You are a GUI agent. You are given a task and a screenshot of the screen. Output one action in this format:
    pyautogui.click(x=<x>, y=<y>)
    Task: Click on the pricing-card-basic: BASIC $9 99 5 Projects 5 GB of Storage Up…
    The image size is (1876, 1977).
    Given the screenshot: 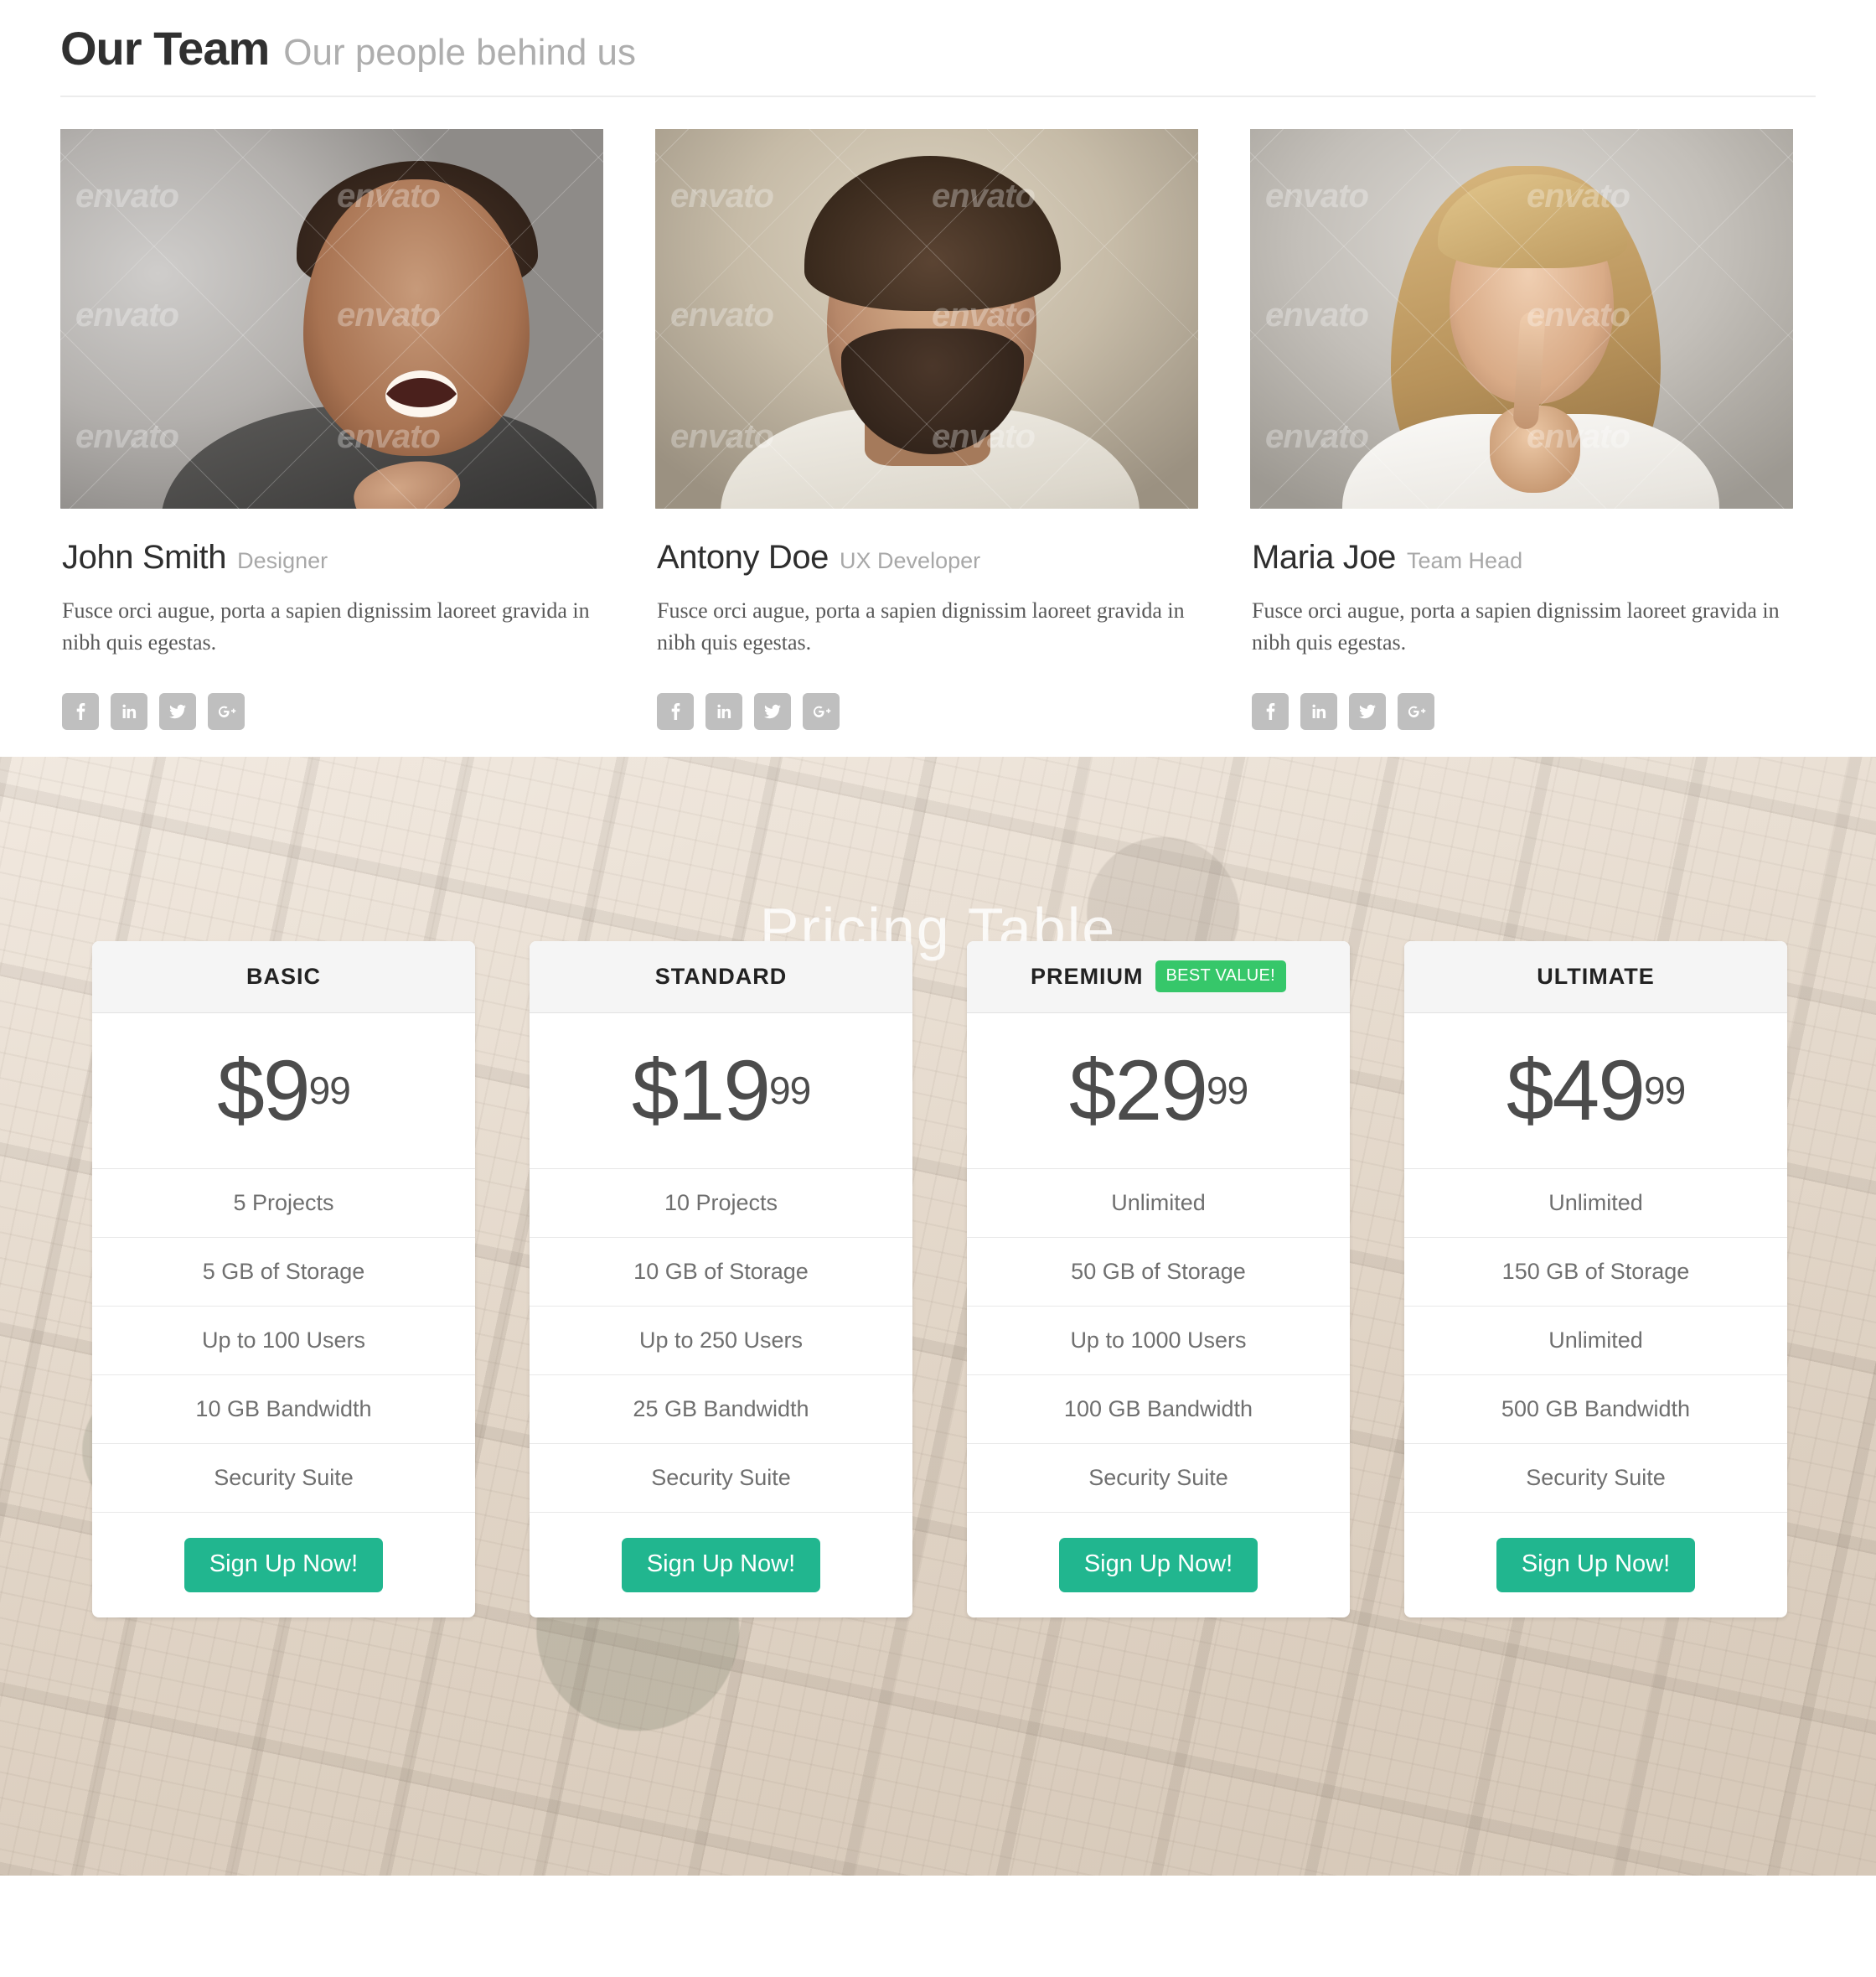 What is the action you would take?
    pyautogui.click(x=284, y=1278)
    